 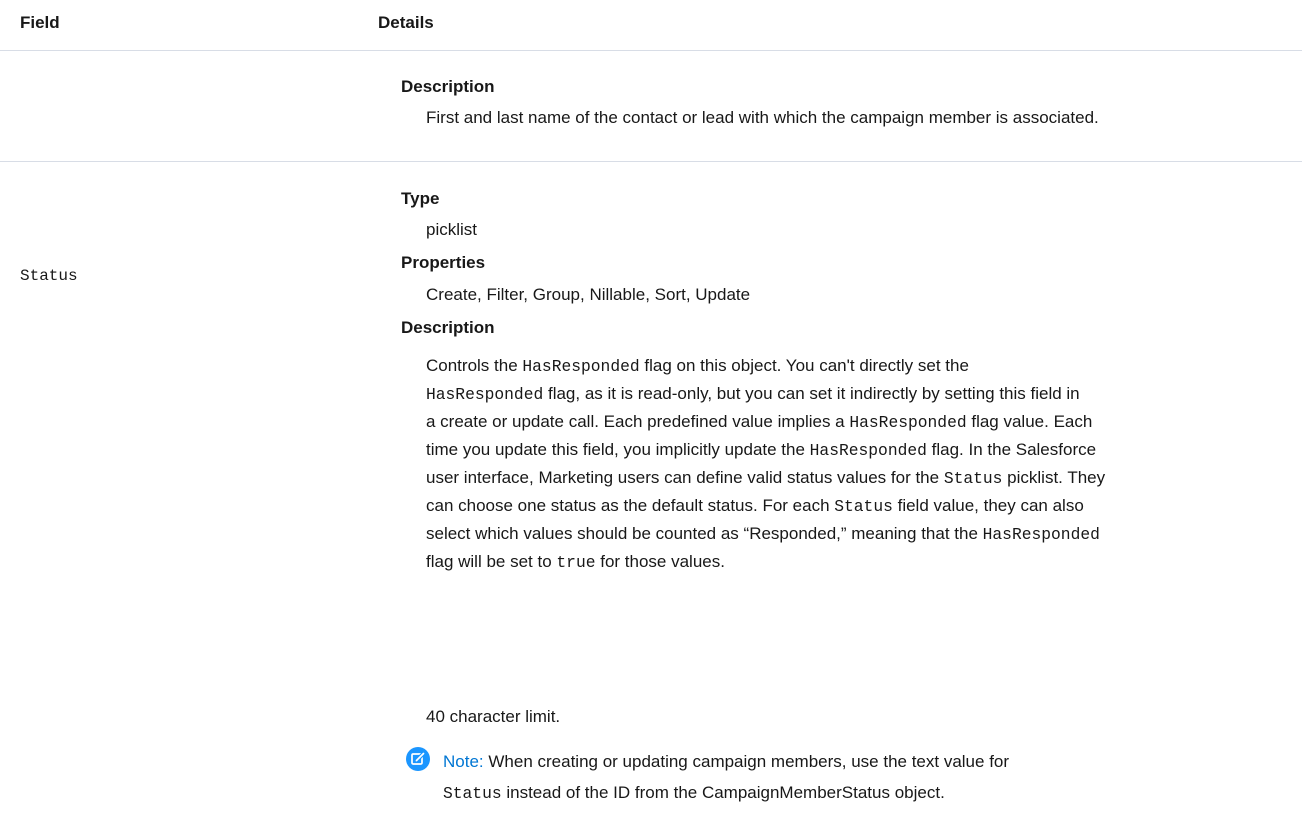 I want to click on properties-label: Properties, so click(x=443, y=262).